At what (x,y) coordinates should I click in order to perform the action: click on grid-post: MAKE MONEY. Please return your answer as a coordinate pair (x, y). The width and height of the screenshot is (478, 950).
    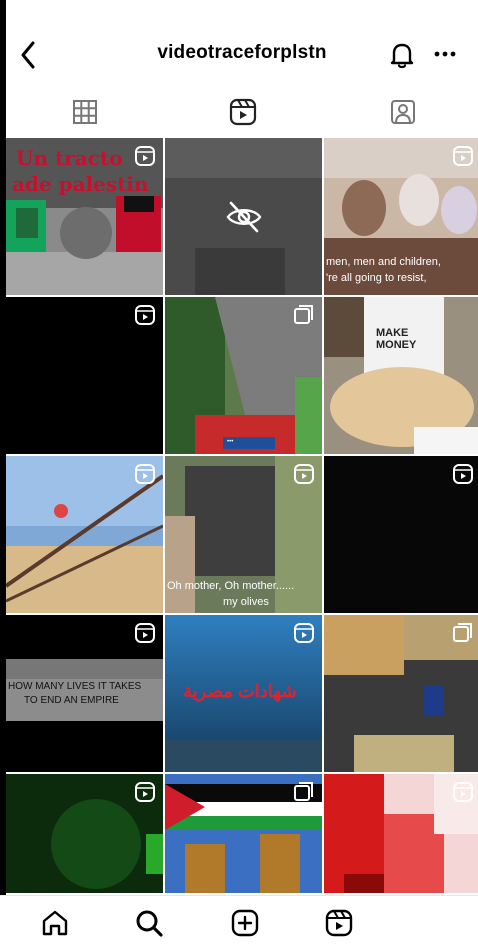
    Looking at the image, I should click on (401, 375).